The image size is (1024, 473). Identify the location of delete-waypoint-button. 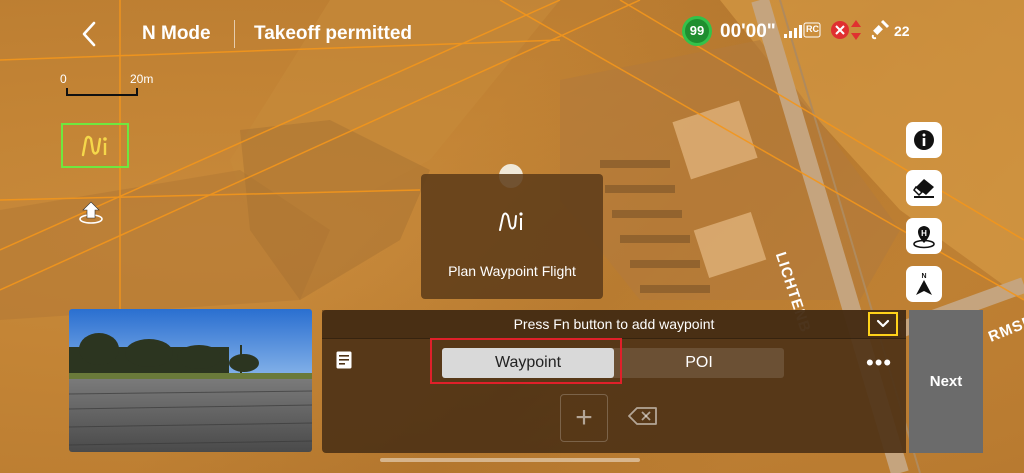
(643, 418).